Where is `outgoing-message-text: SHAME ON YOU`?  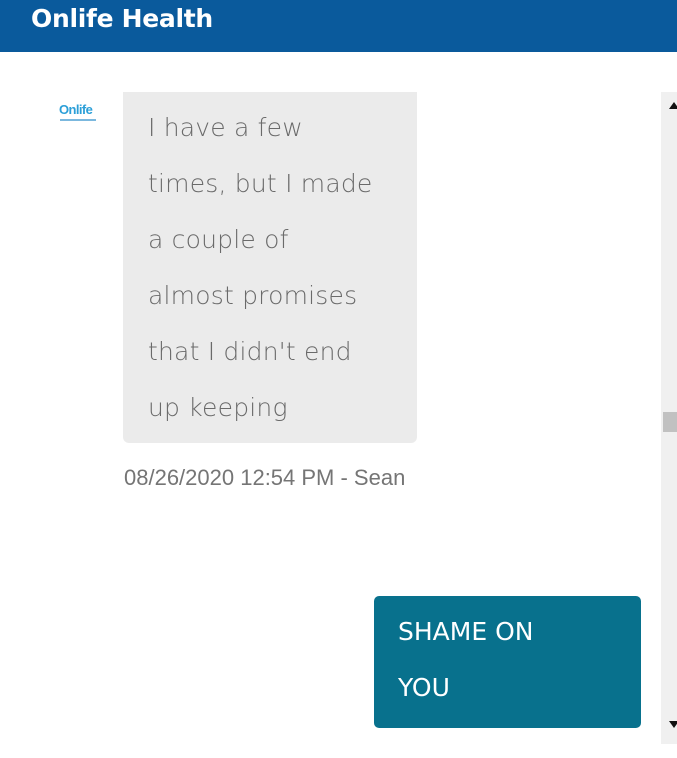 outgoing-message-text: SHAME ON YOU is located at coordinates (466, 659).